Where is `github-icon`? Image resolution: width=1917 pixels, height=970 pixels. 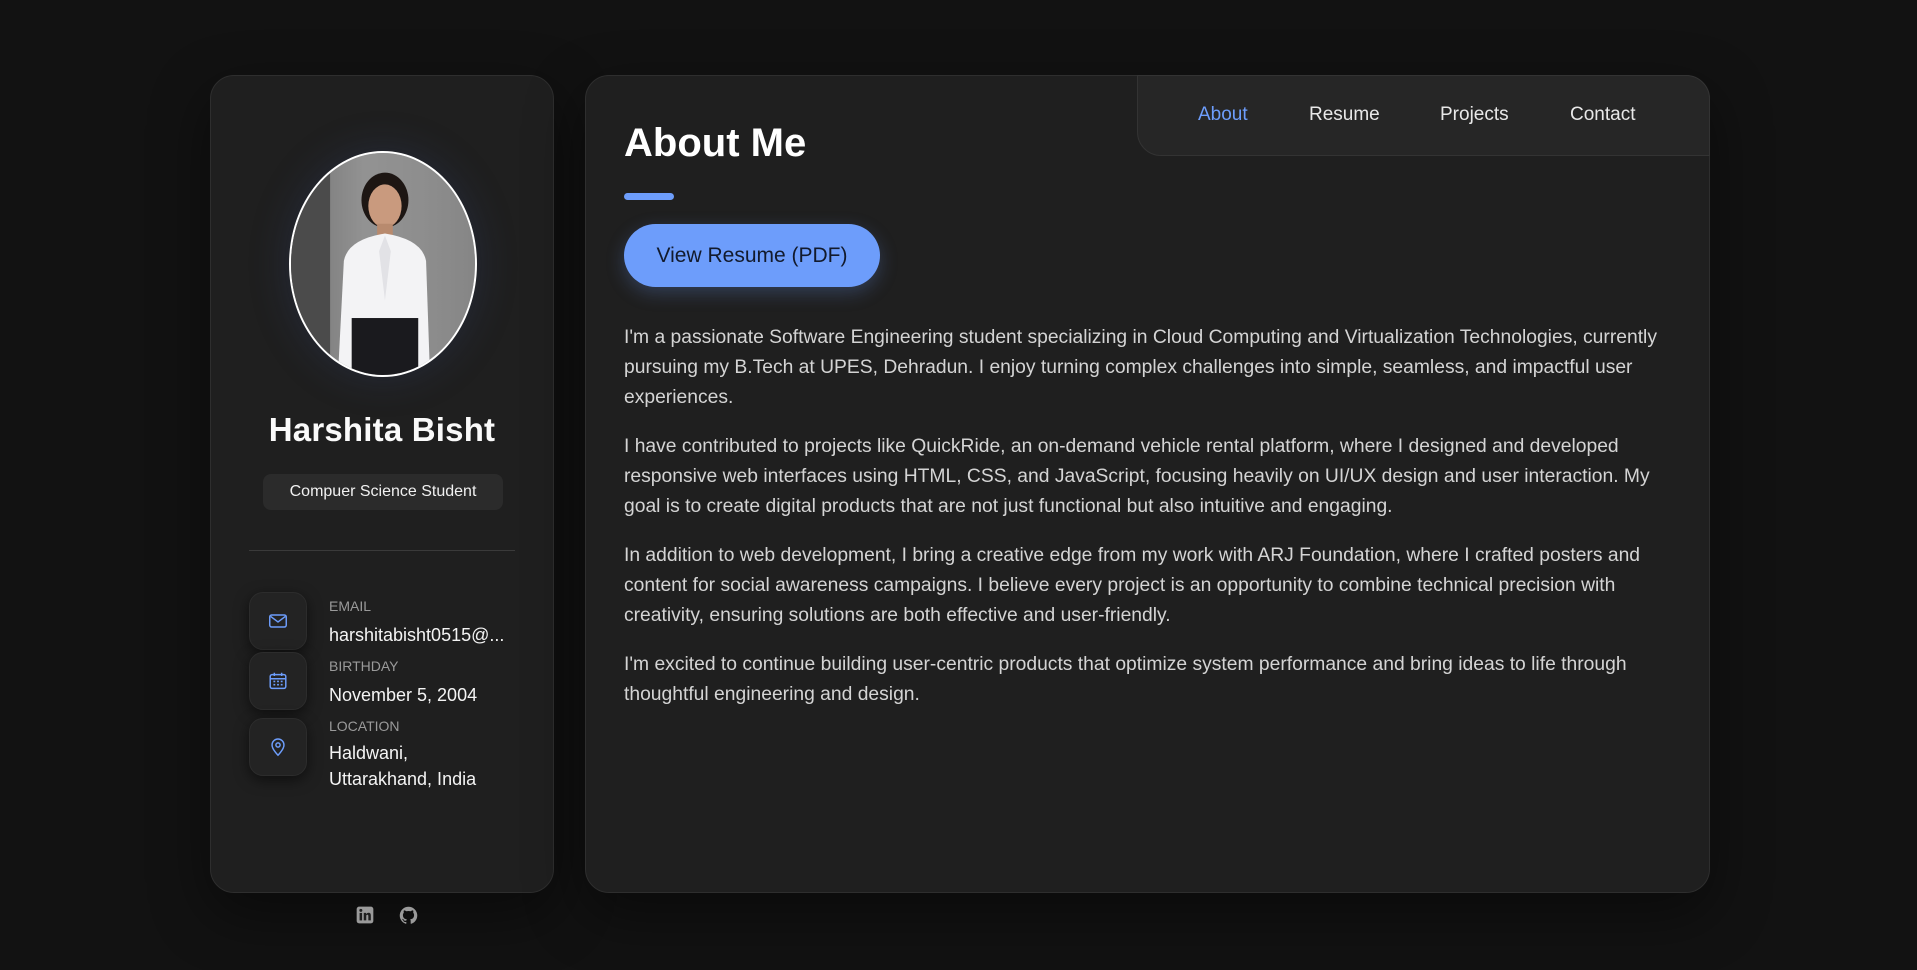
github-icon is located at coordinates (408, 915).